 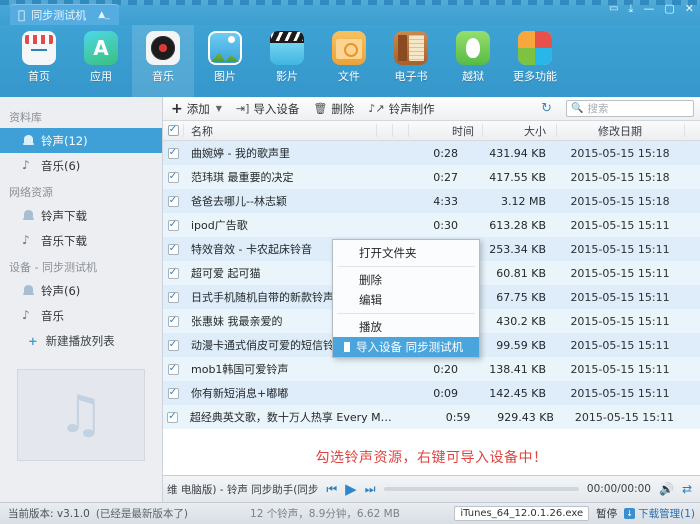 What do you see at coordinates (666, 514) in the screenshot?
I see `download-manager-label: 下载管理(1)` at bounding box center [666, 514].